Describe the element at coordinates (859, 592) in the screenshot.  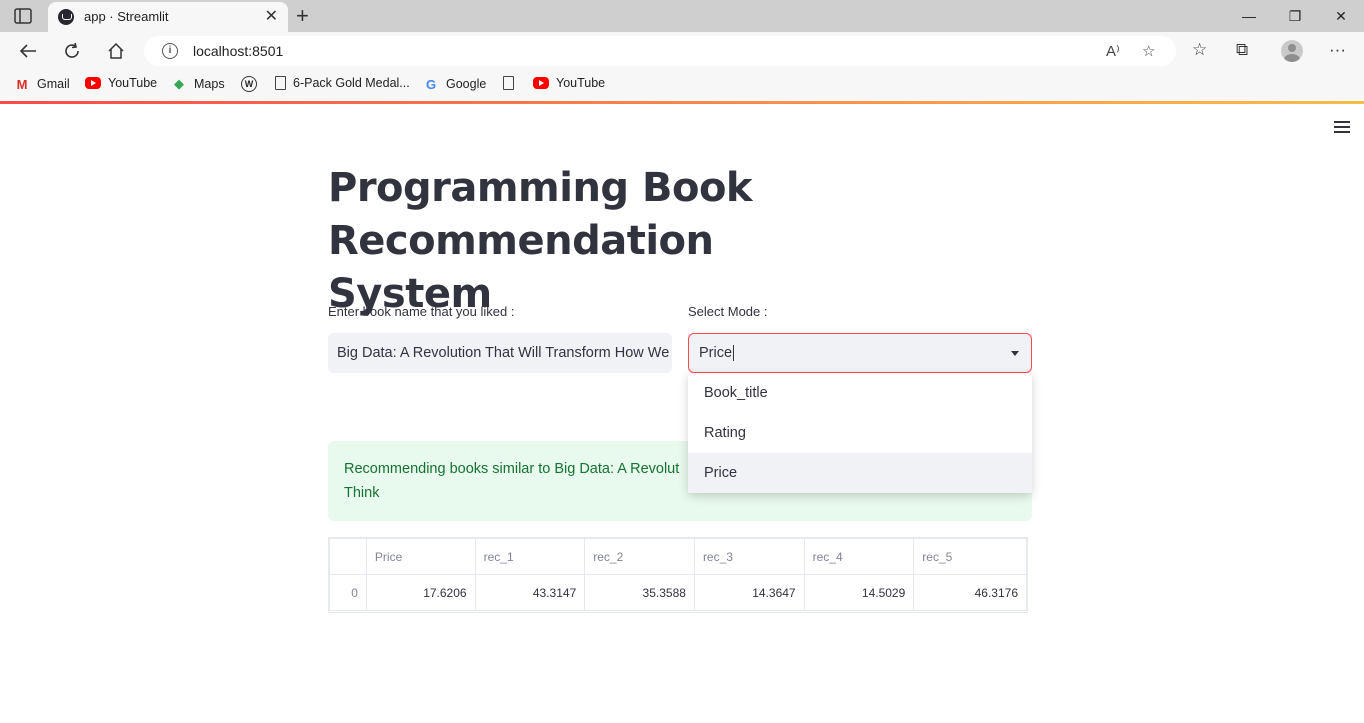
I see `table-cell: 14.5029` at that location.